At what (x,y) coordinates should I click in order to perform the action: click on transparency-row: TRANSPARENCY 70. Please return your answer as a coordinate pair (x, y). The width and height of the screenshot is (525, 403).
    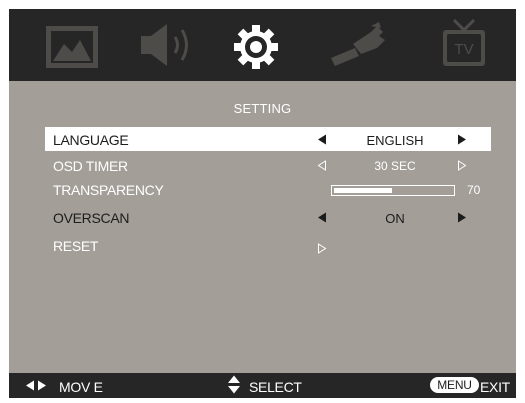
    Looking at the image, I should click on (268, 189).